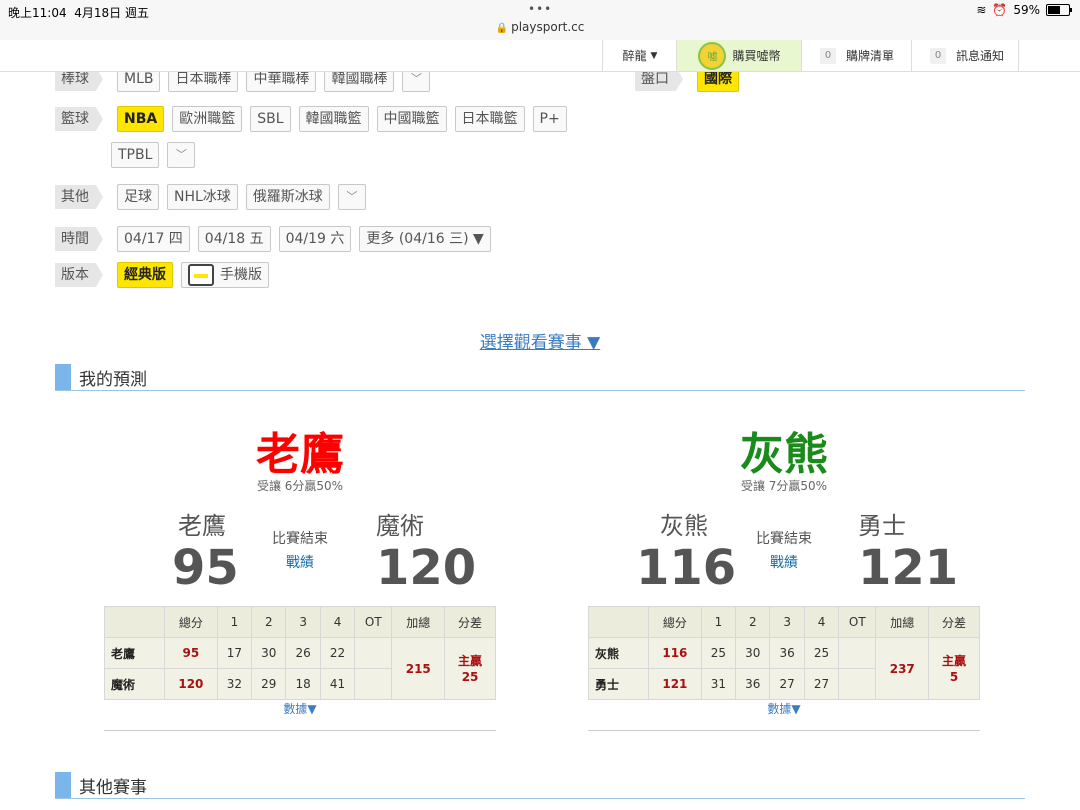  Describe the element at coordinates (134, 622) in the screenshot. I see `corner-cell` at that location.